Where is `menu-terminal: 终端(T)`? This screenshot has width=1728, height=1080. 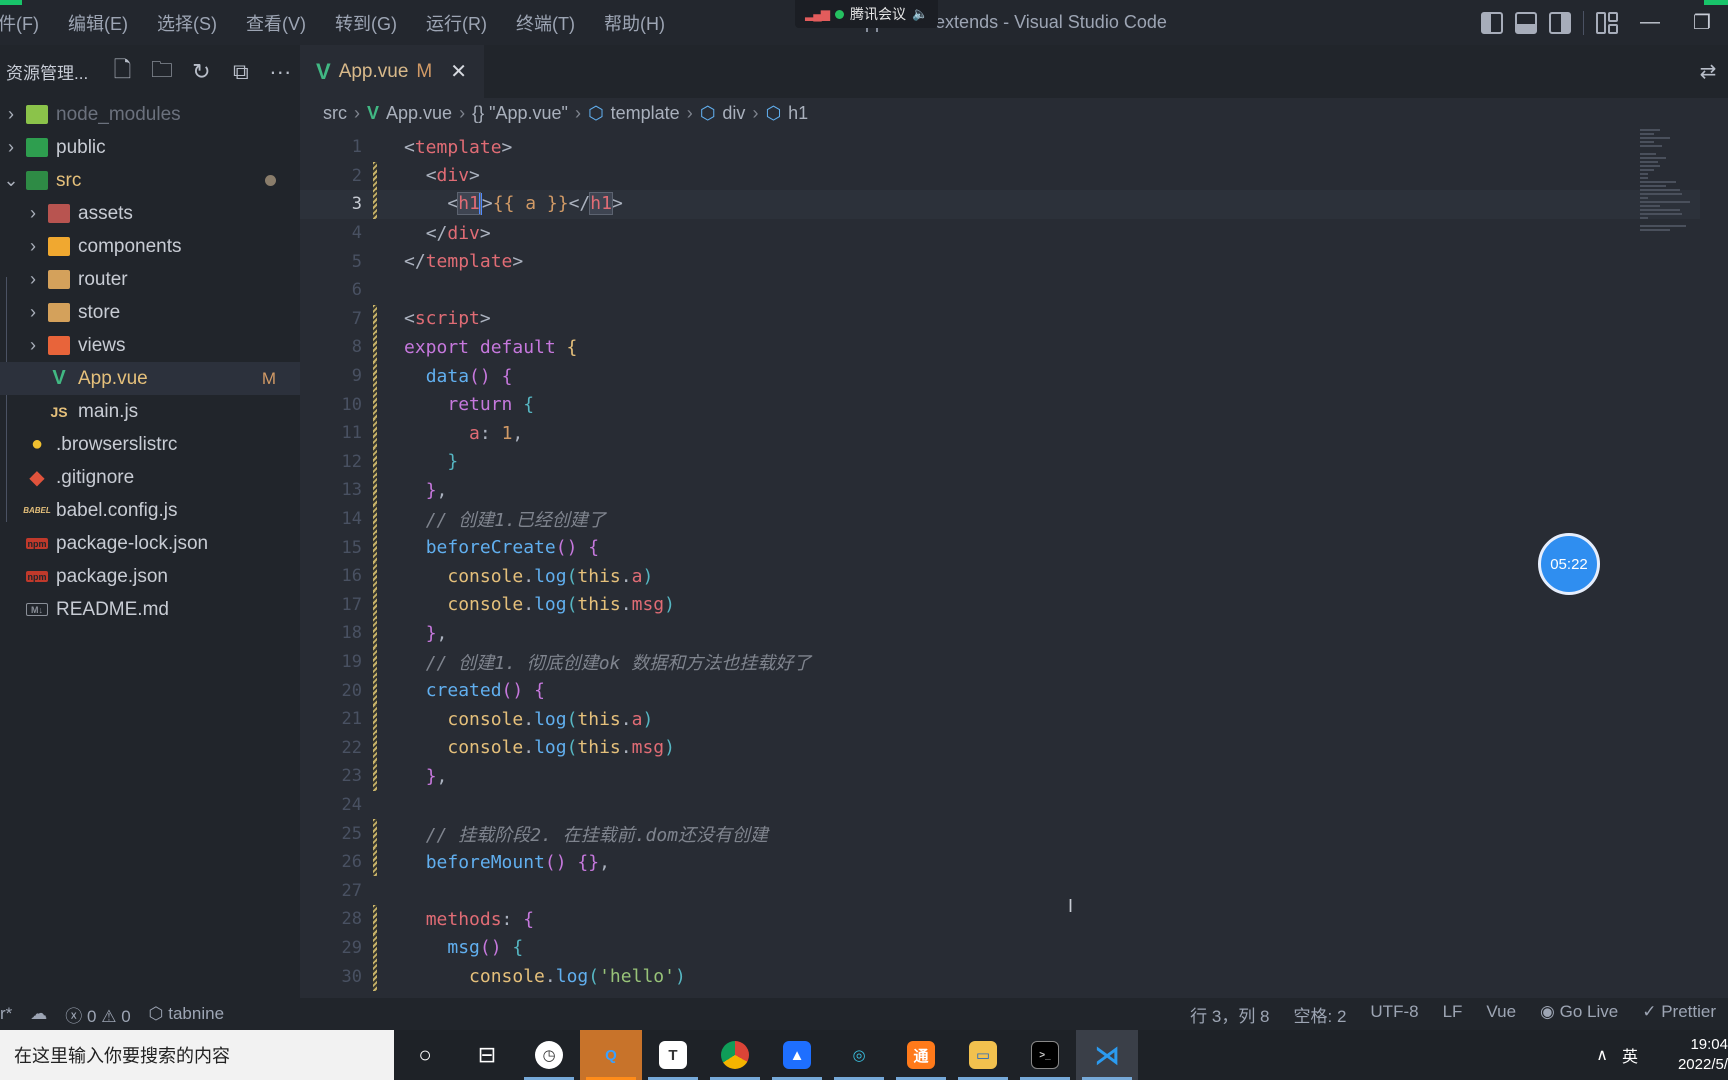 menu-terminal: 终端(T) is located at coordinates (546, 23).